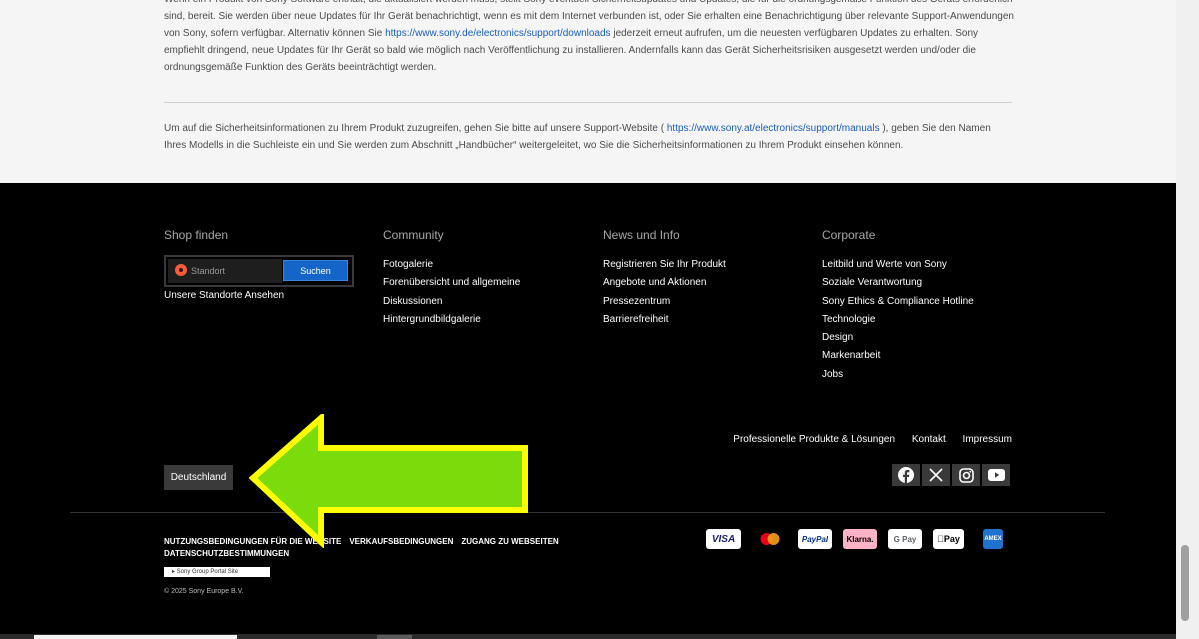 This screenshot has width=1199, height=639. I want to click on youtube-icon, so click(996, 475).